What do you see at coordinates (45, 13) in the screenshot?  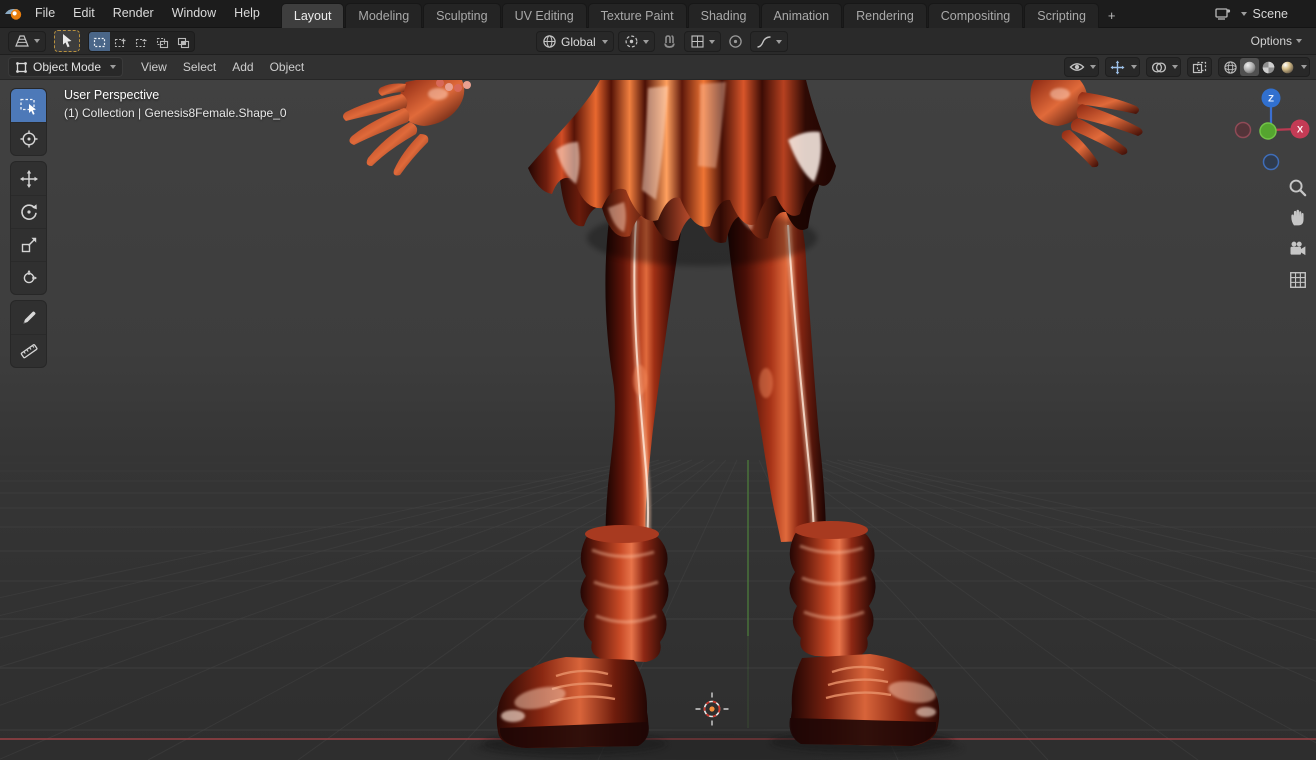 I see `menu-file: File` at bounding box center [45, 13].